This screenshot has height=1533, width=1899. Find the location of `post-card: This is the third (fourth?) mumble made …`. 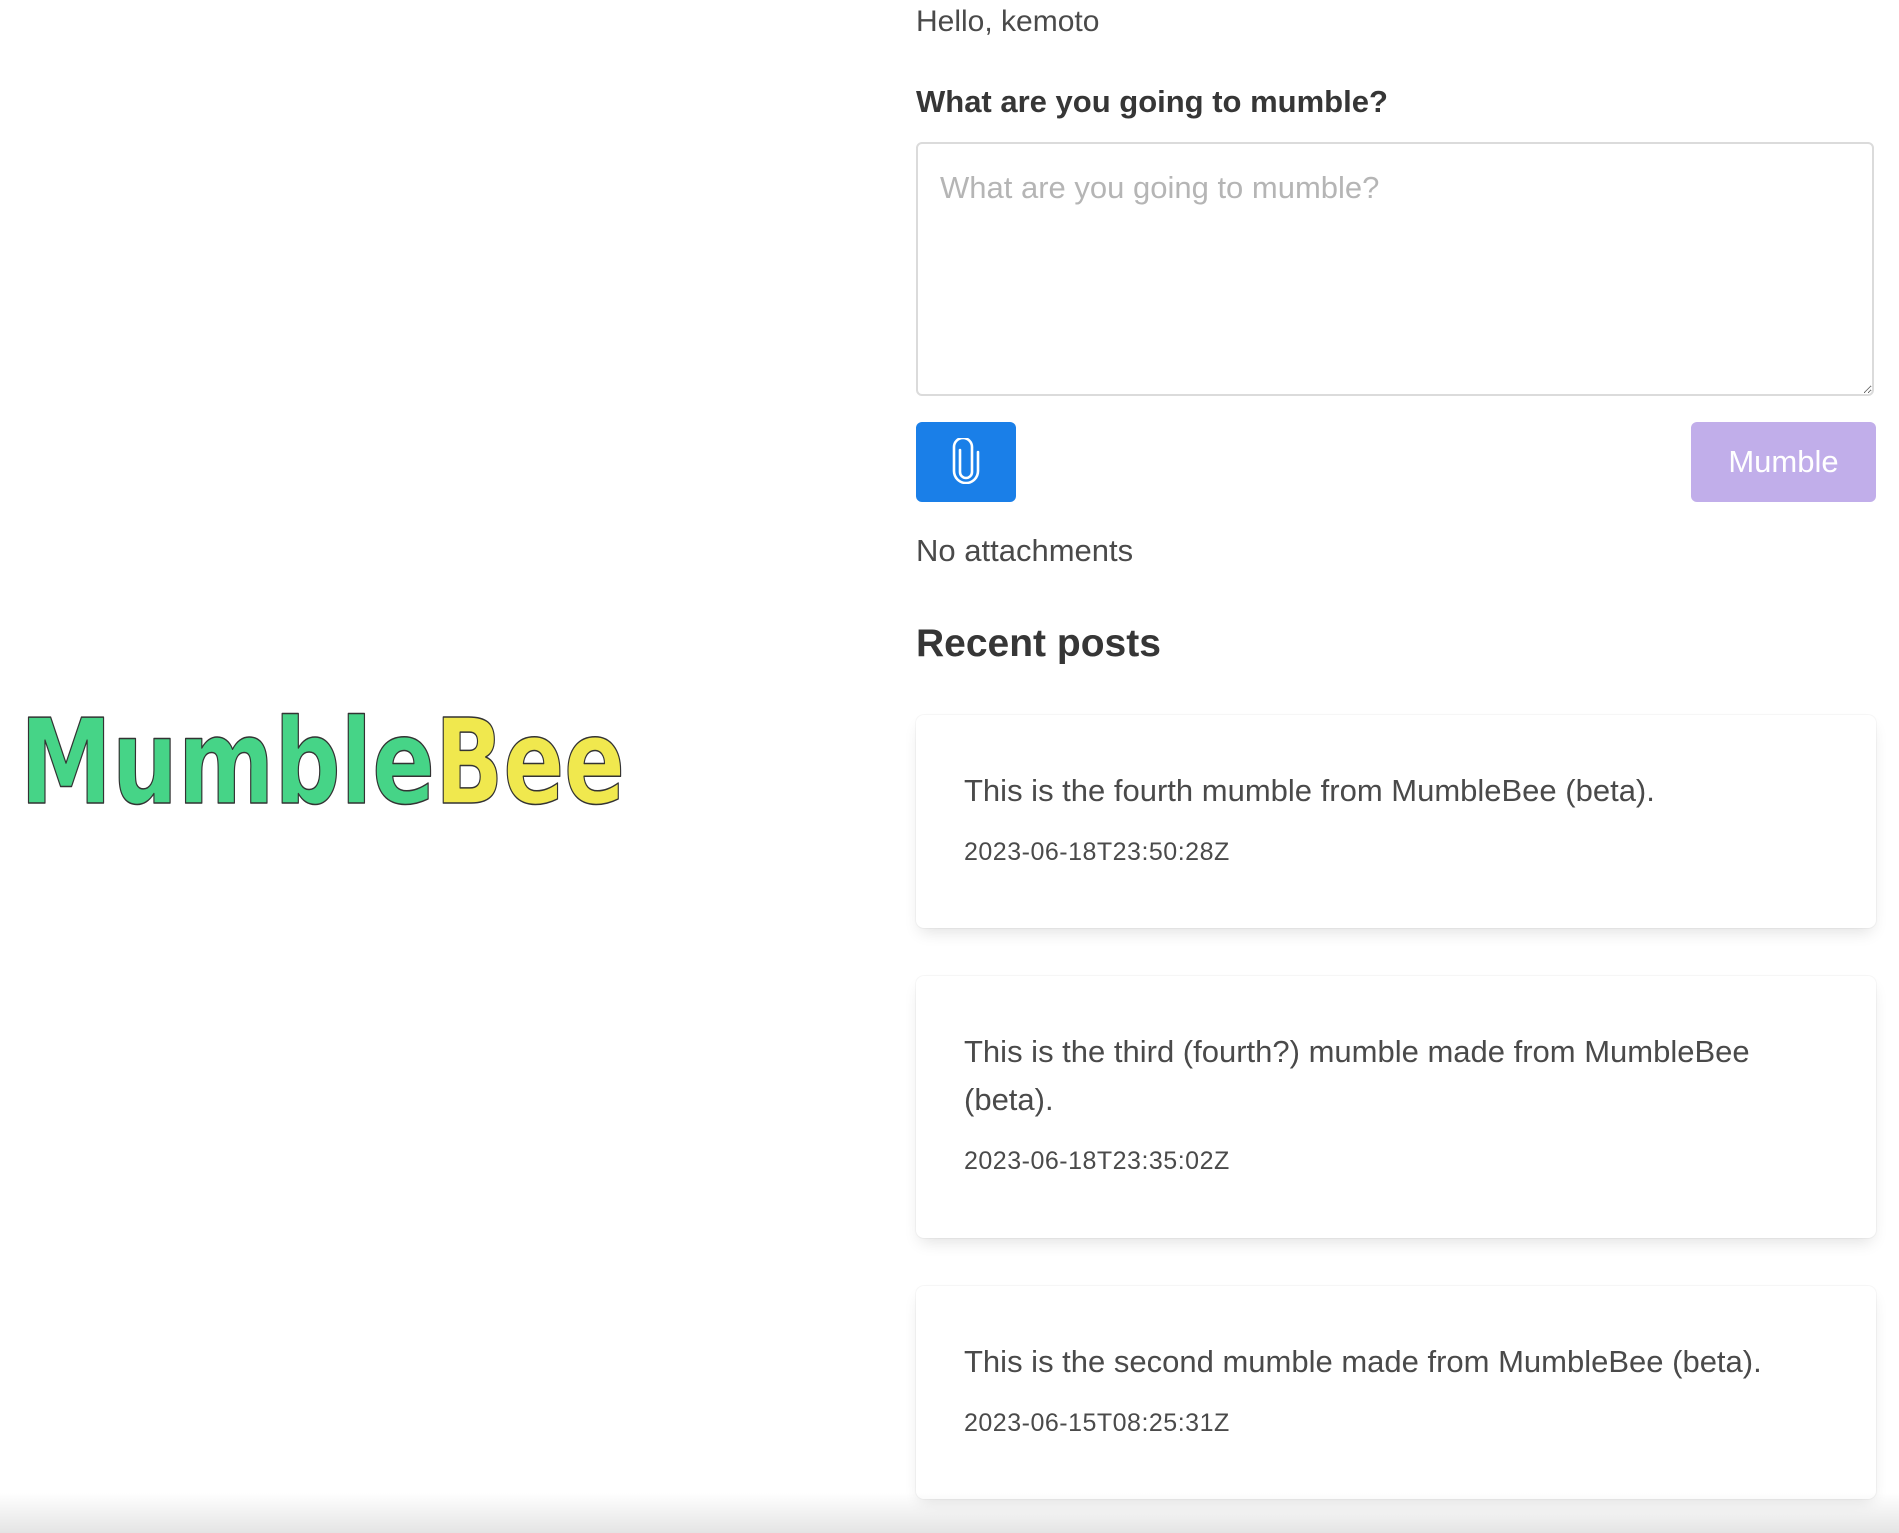

post-card: This is the third (fourth?) mumble made … is located at coordinates (1396, 1107).